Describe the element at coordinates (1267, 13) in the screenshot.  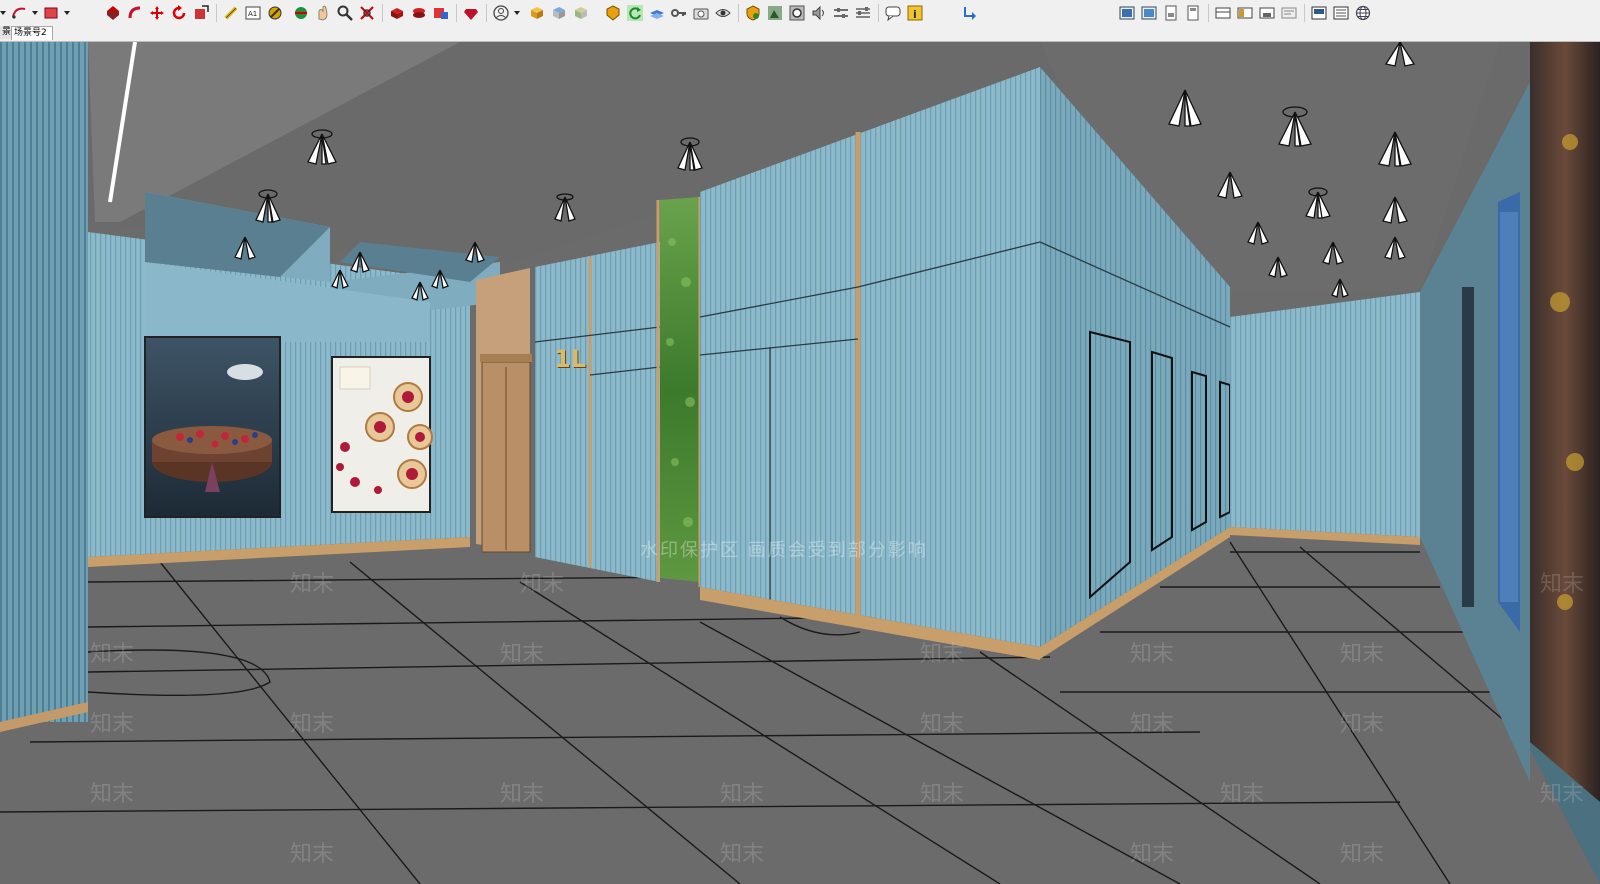
I see `render-7-icon` at that location.